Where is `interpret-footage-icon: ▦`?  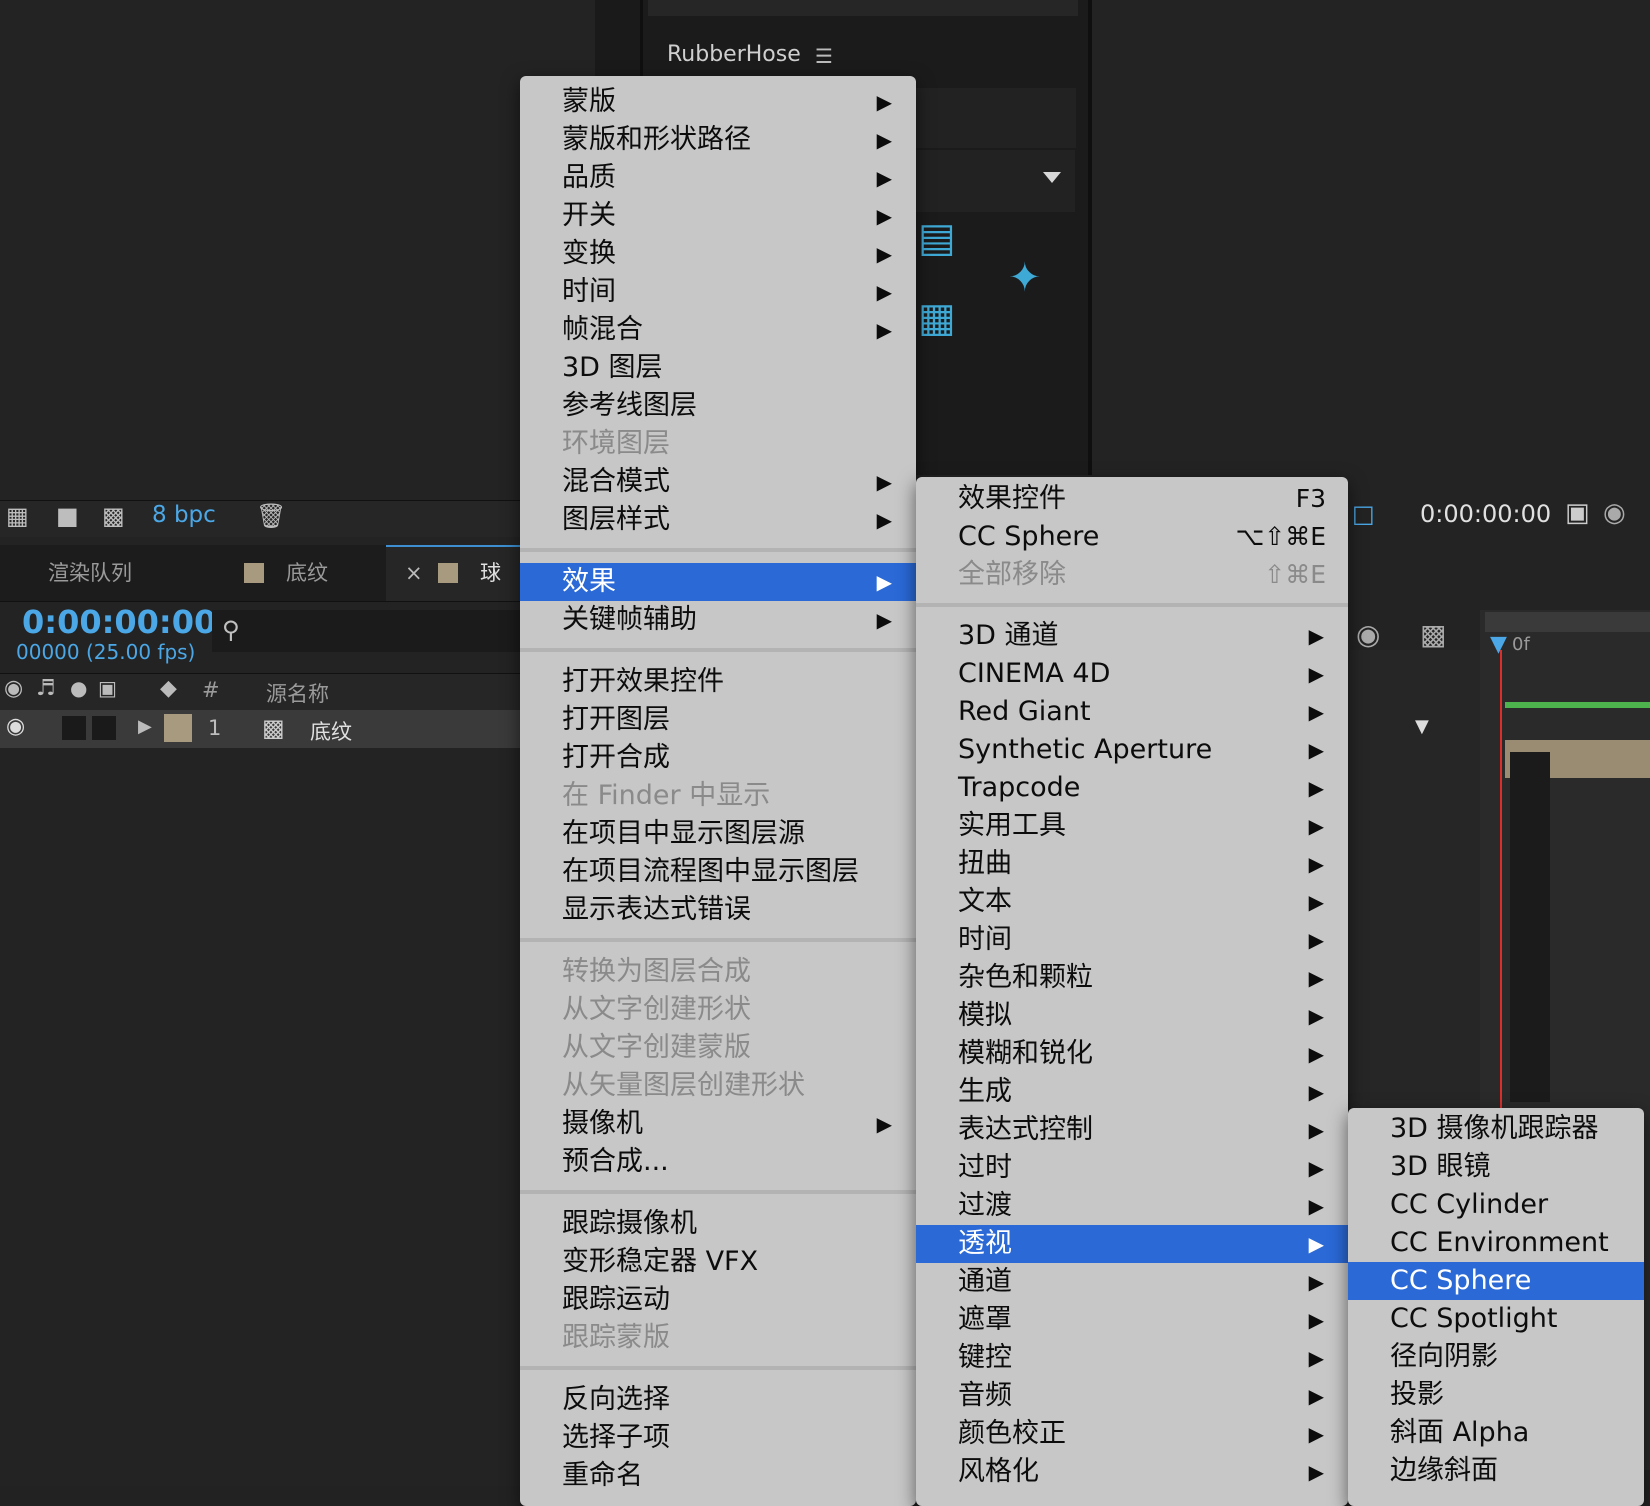 interpret-footage-icon: ▦ is located at coordinates (17, 516).